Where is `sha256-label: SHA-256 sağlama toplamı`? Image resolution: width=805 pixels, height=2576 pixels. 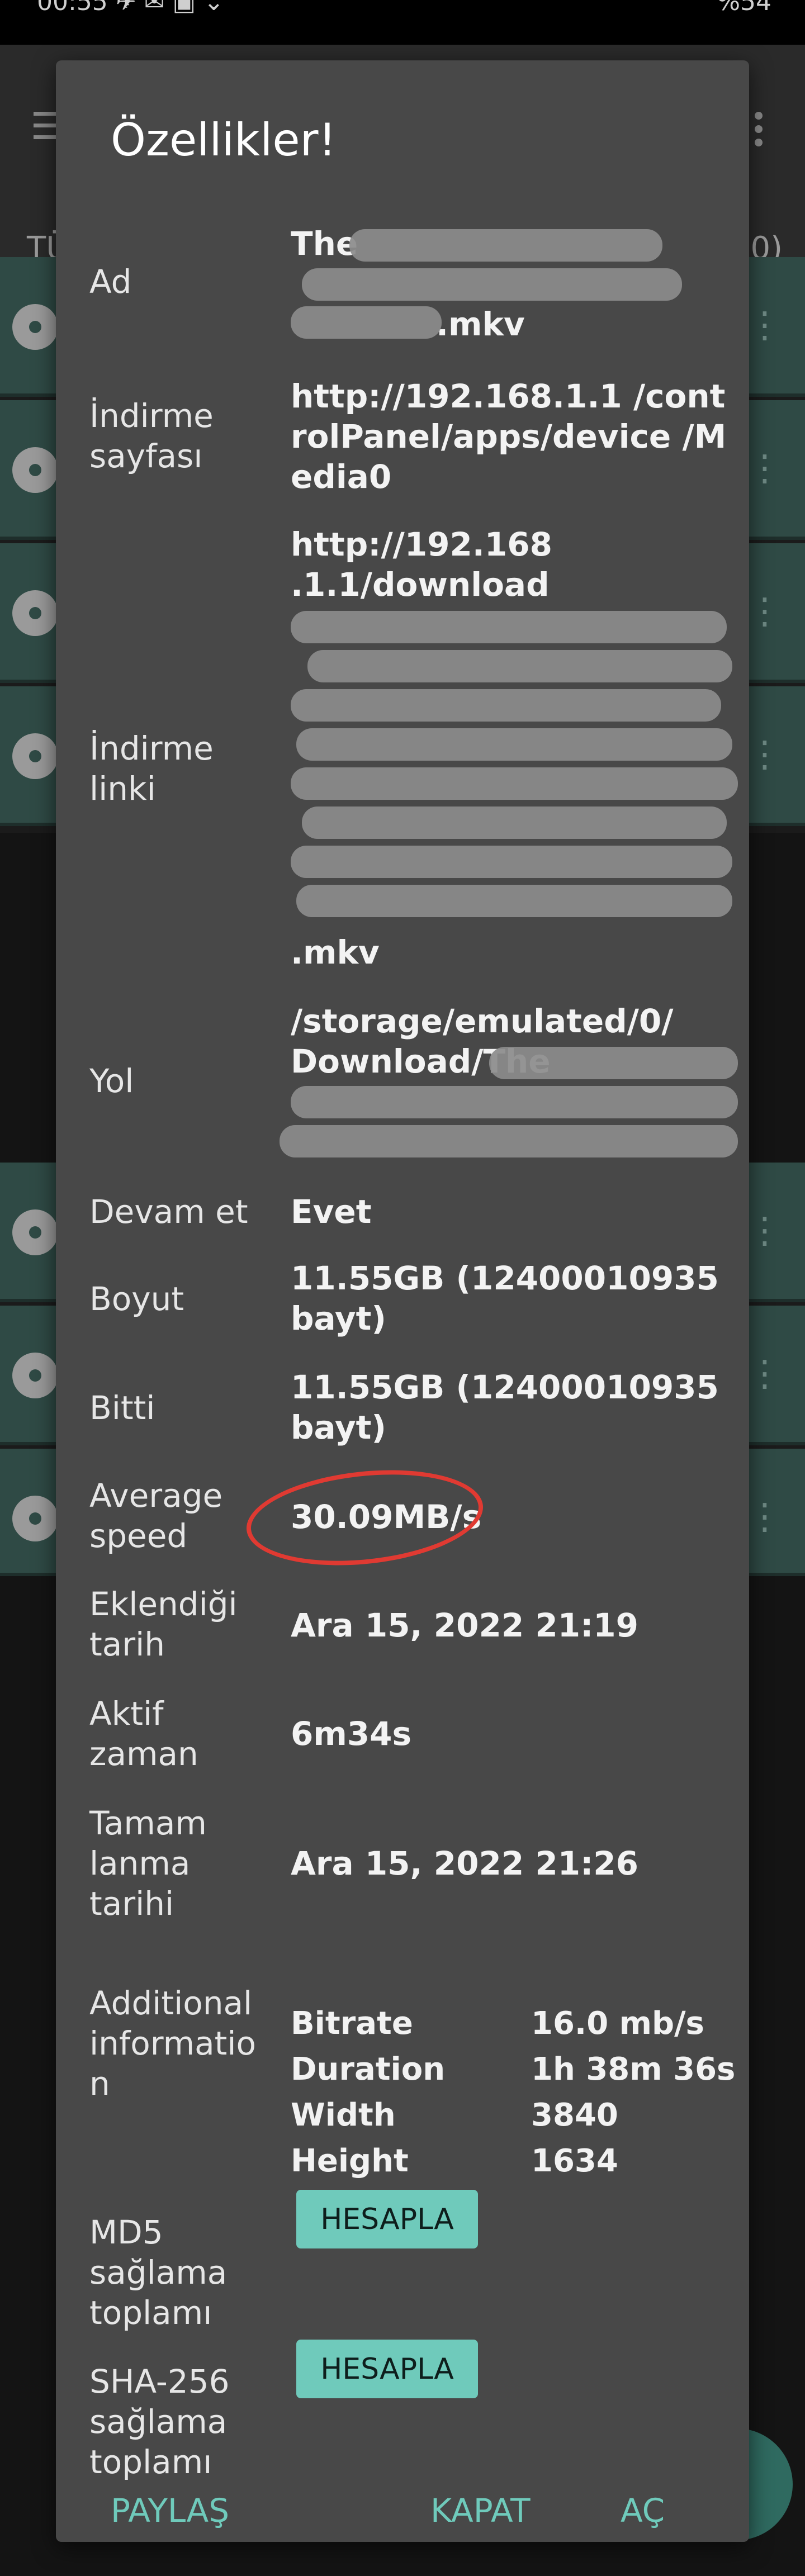 sha256-label: SHA-256 sağlama toplamı is located at coordinates (159, 2421).